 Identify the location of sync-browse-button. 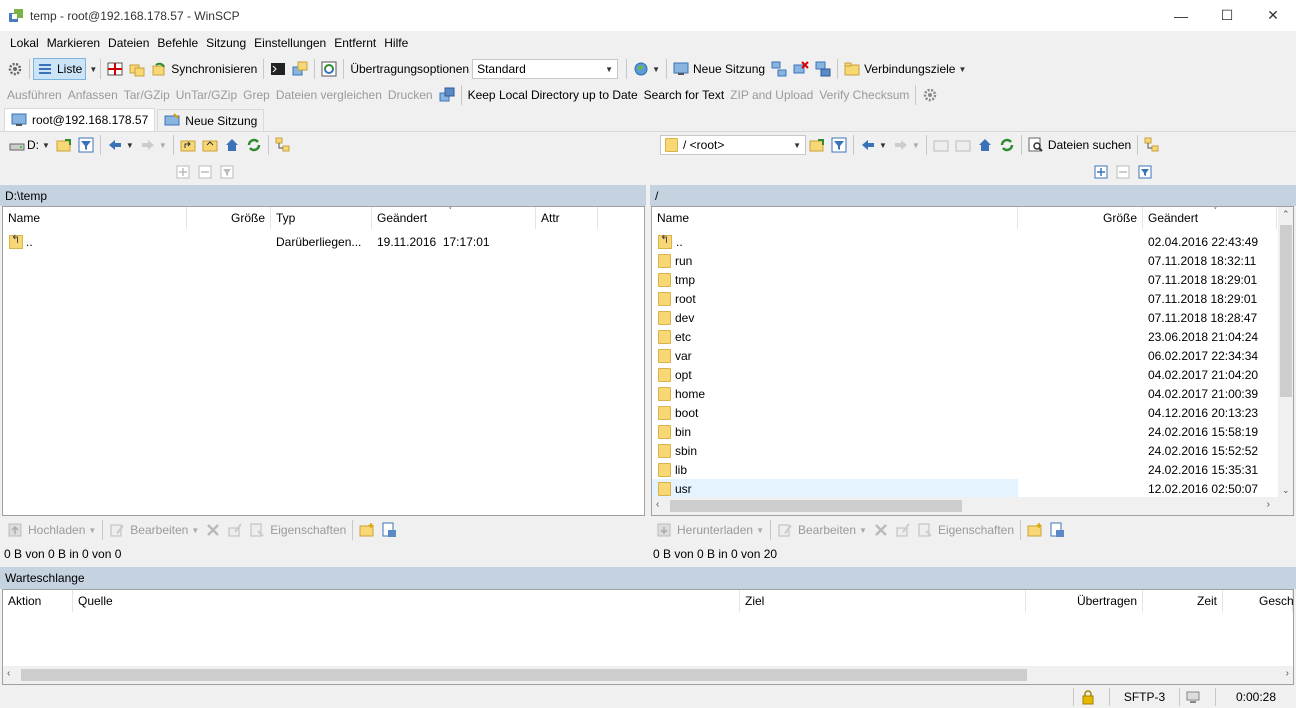
(137, 69).